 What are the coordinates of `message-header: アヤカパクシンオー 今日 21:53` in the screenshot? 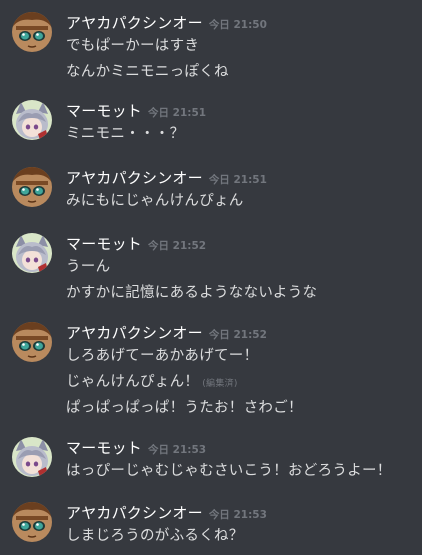 It's located at (166, 512).